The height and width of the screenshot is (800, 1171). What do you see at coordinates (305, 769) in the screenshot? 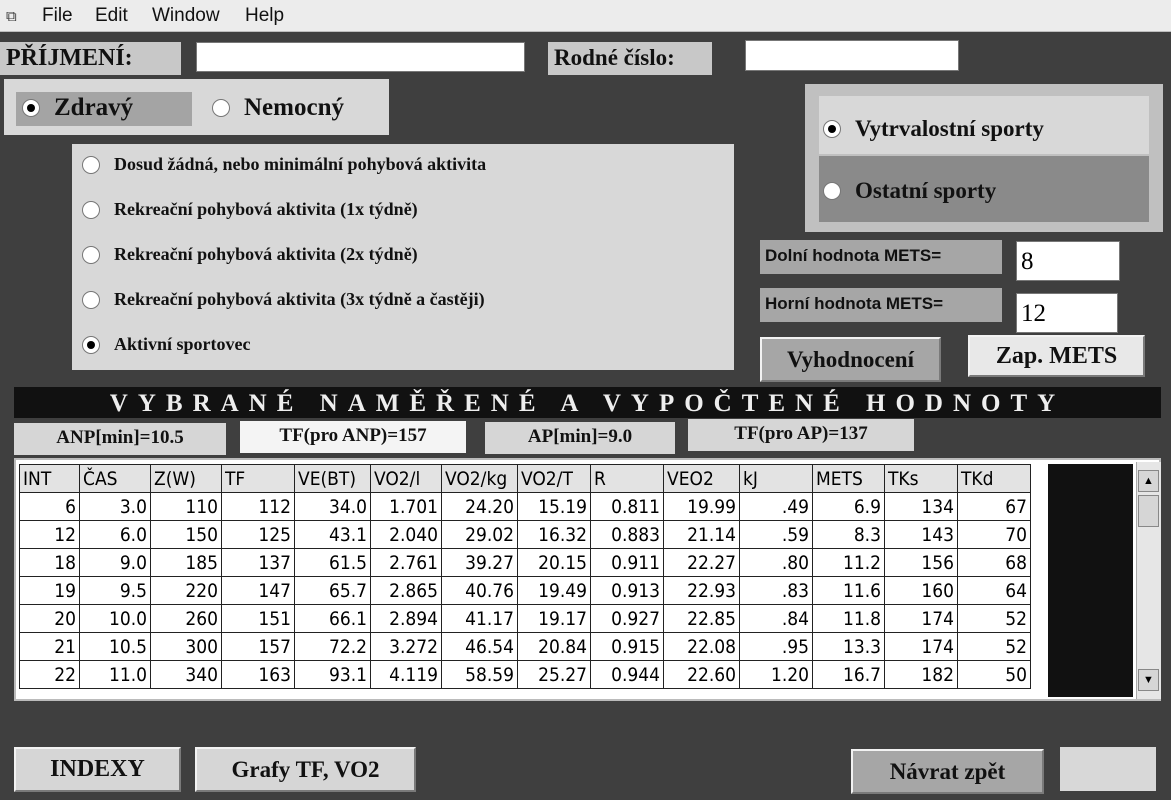
I see `graphs-button: Grafy TF, VO2` at bounding box center [305, 769].